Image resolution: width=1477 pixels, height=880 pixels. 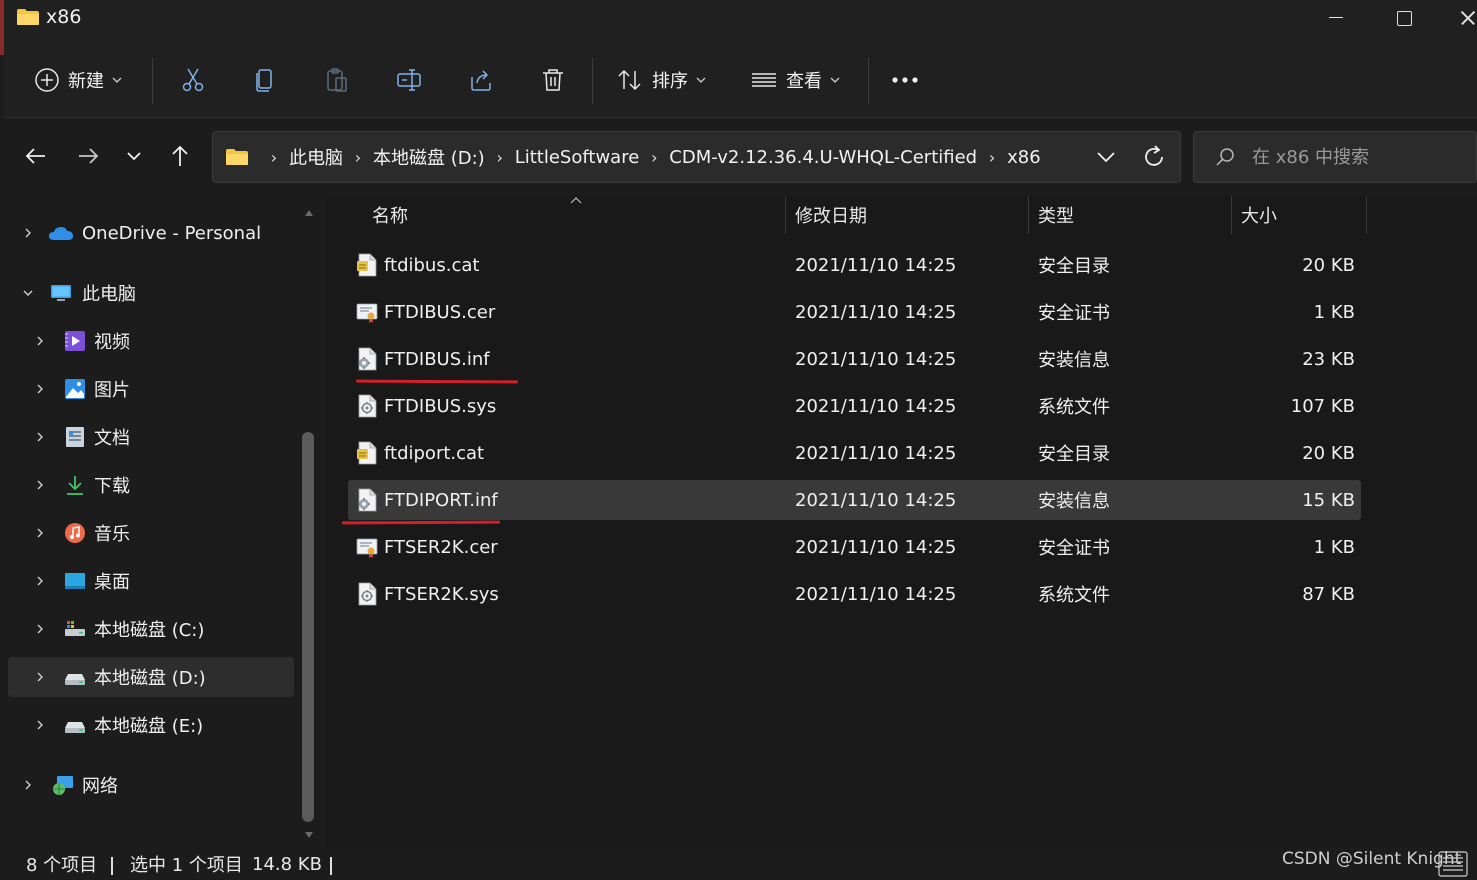 What do you see at coordinates (172, 233) in the screenshot?
I see `sidebar-item-label: OneDrive - Personal` at bounding box center [172, 233].